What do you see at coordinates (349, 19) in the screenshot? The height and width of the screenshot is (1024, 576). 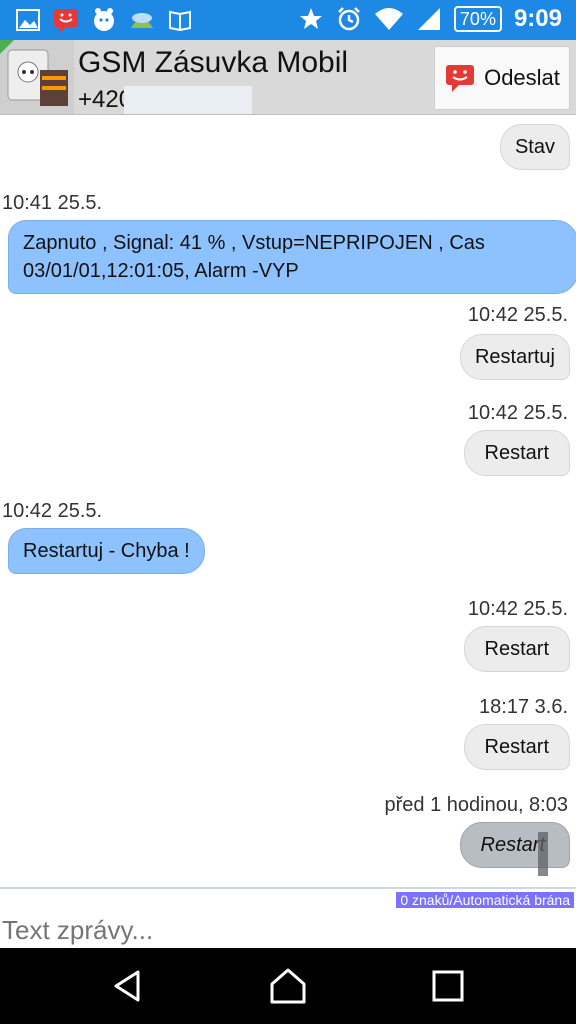 I see `alarm-icon` at bounding box center [349, 19].